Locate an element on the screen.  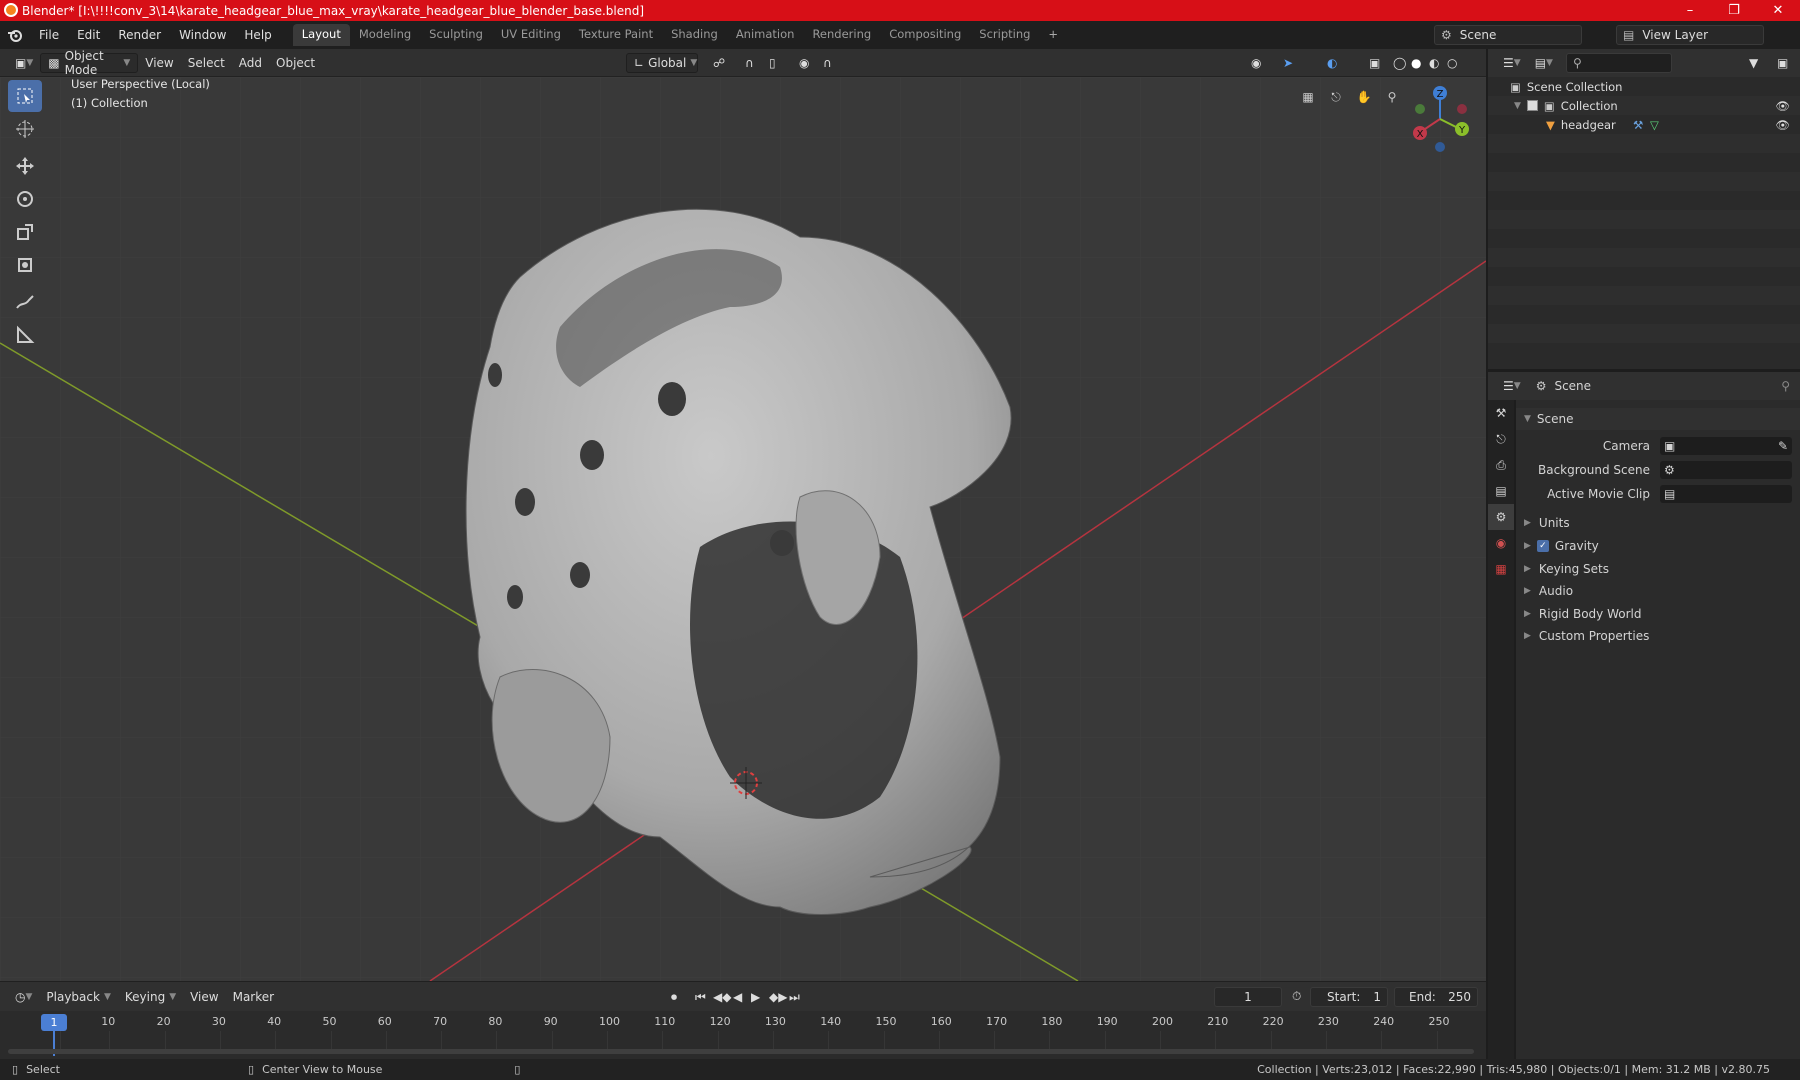
tab-shading: Shading is located at coordinates (694, 35).